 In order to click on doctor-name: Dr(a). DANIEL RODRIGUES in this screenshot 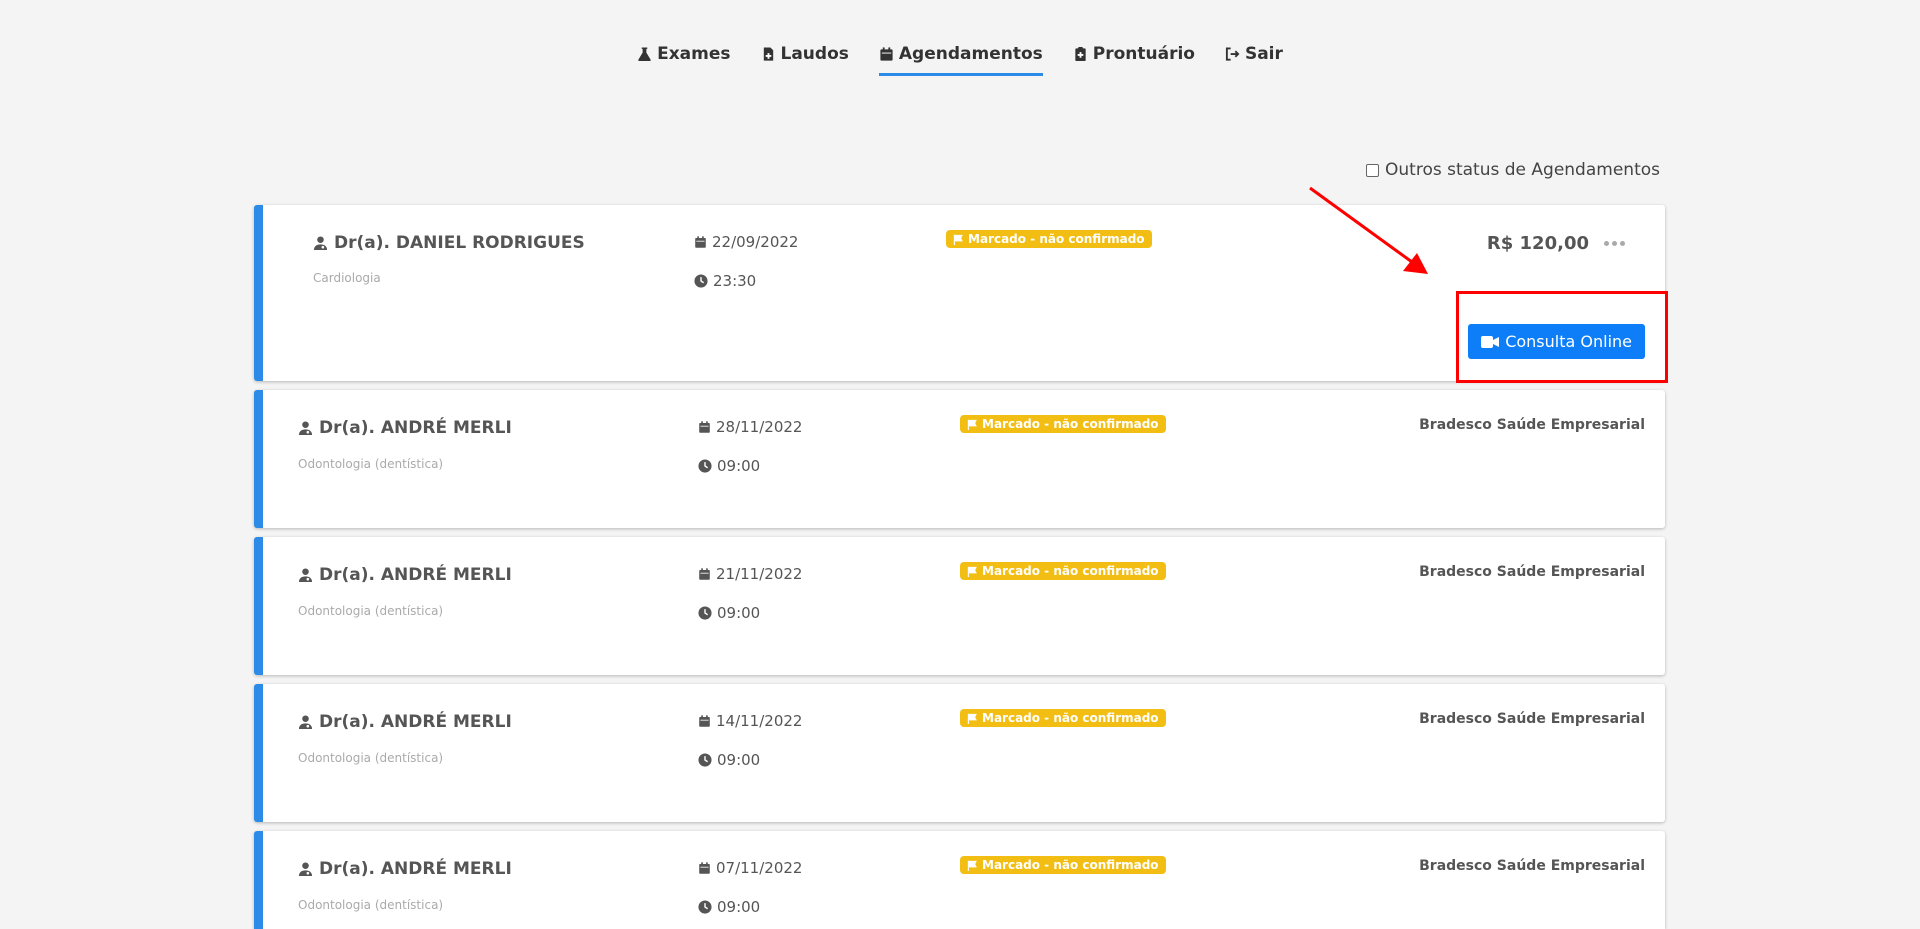, I will do `click(449, 243)`.